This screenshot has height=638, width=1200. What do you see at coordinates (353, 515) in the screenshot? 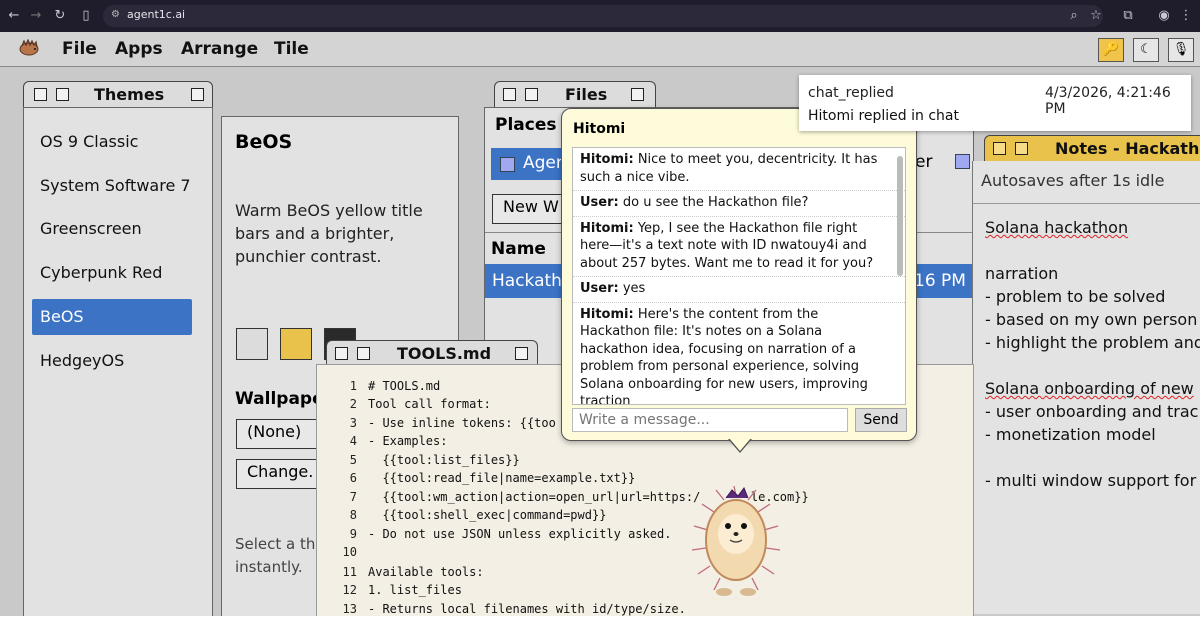
I see `line-number: 8` at bounding box center [353, 515].